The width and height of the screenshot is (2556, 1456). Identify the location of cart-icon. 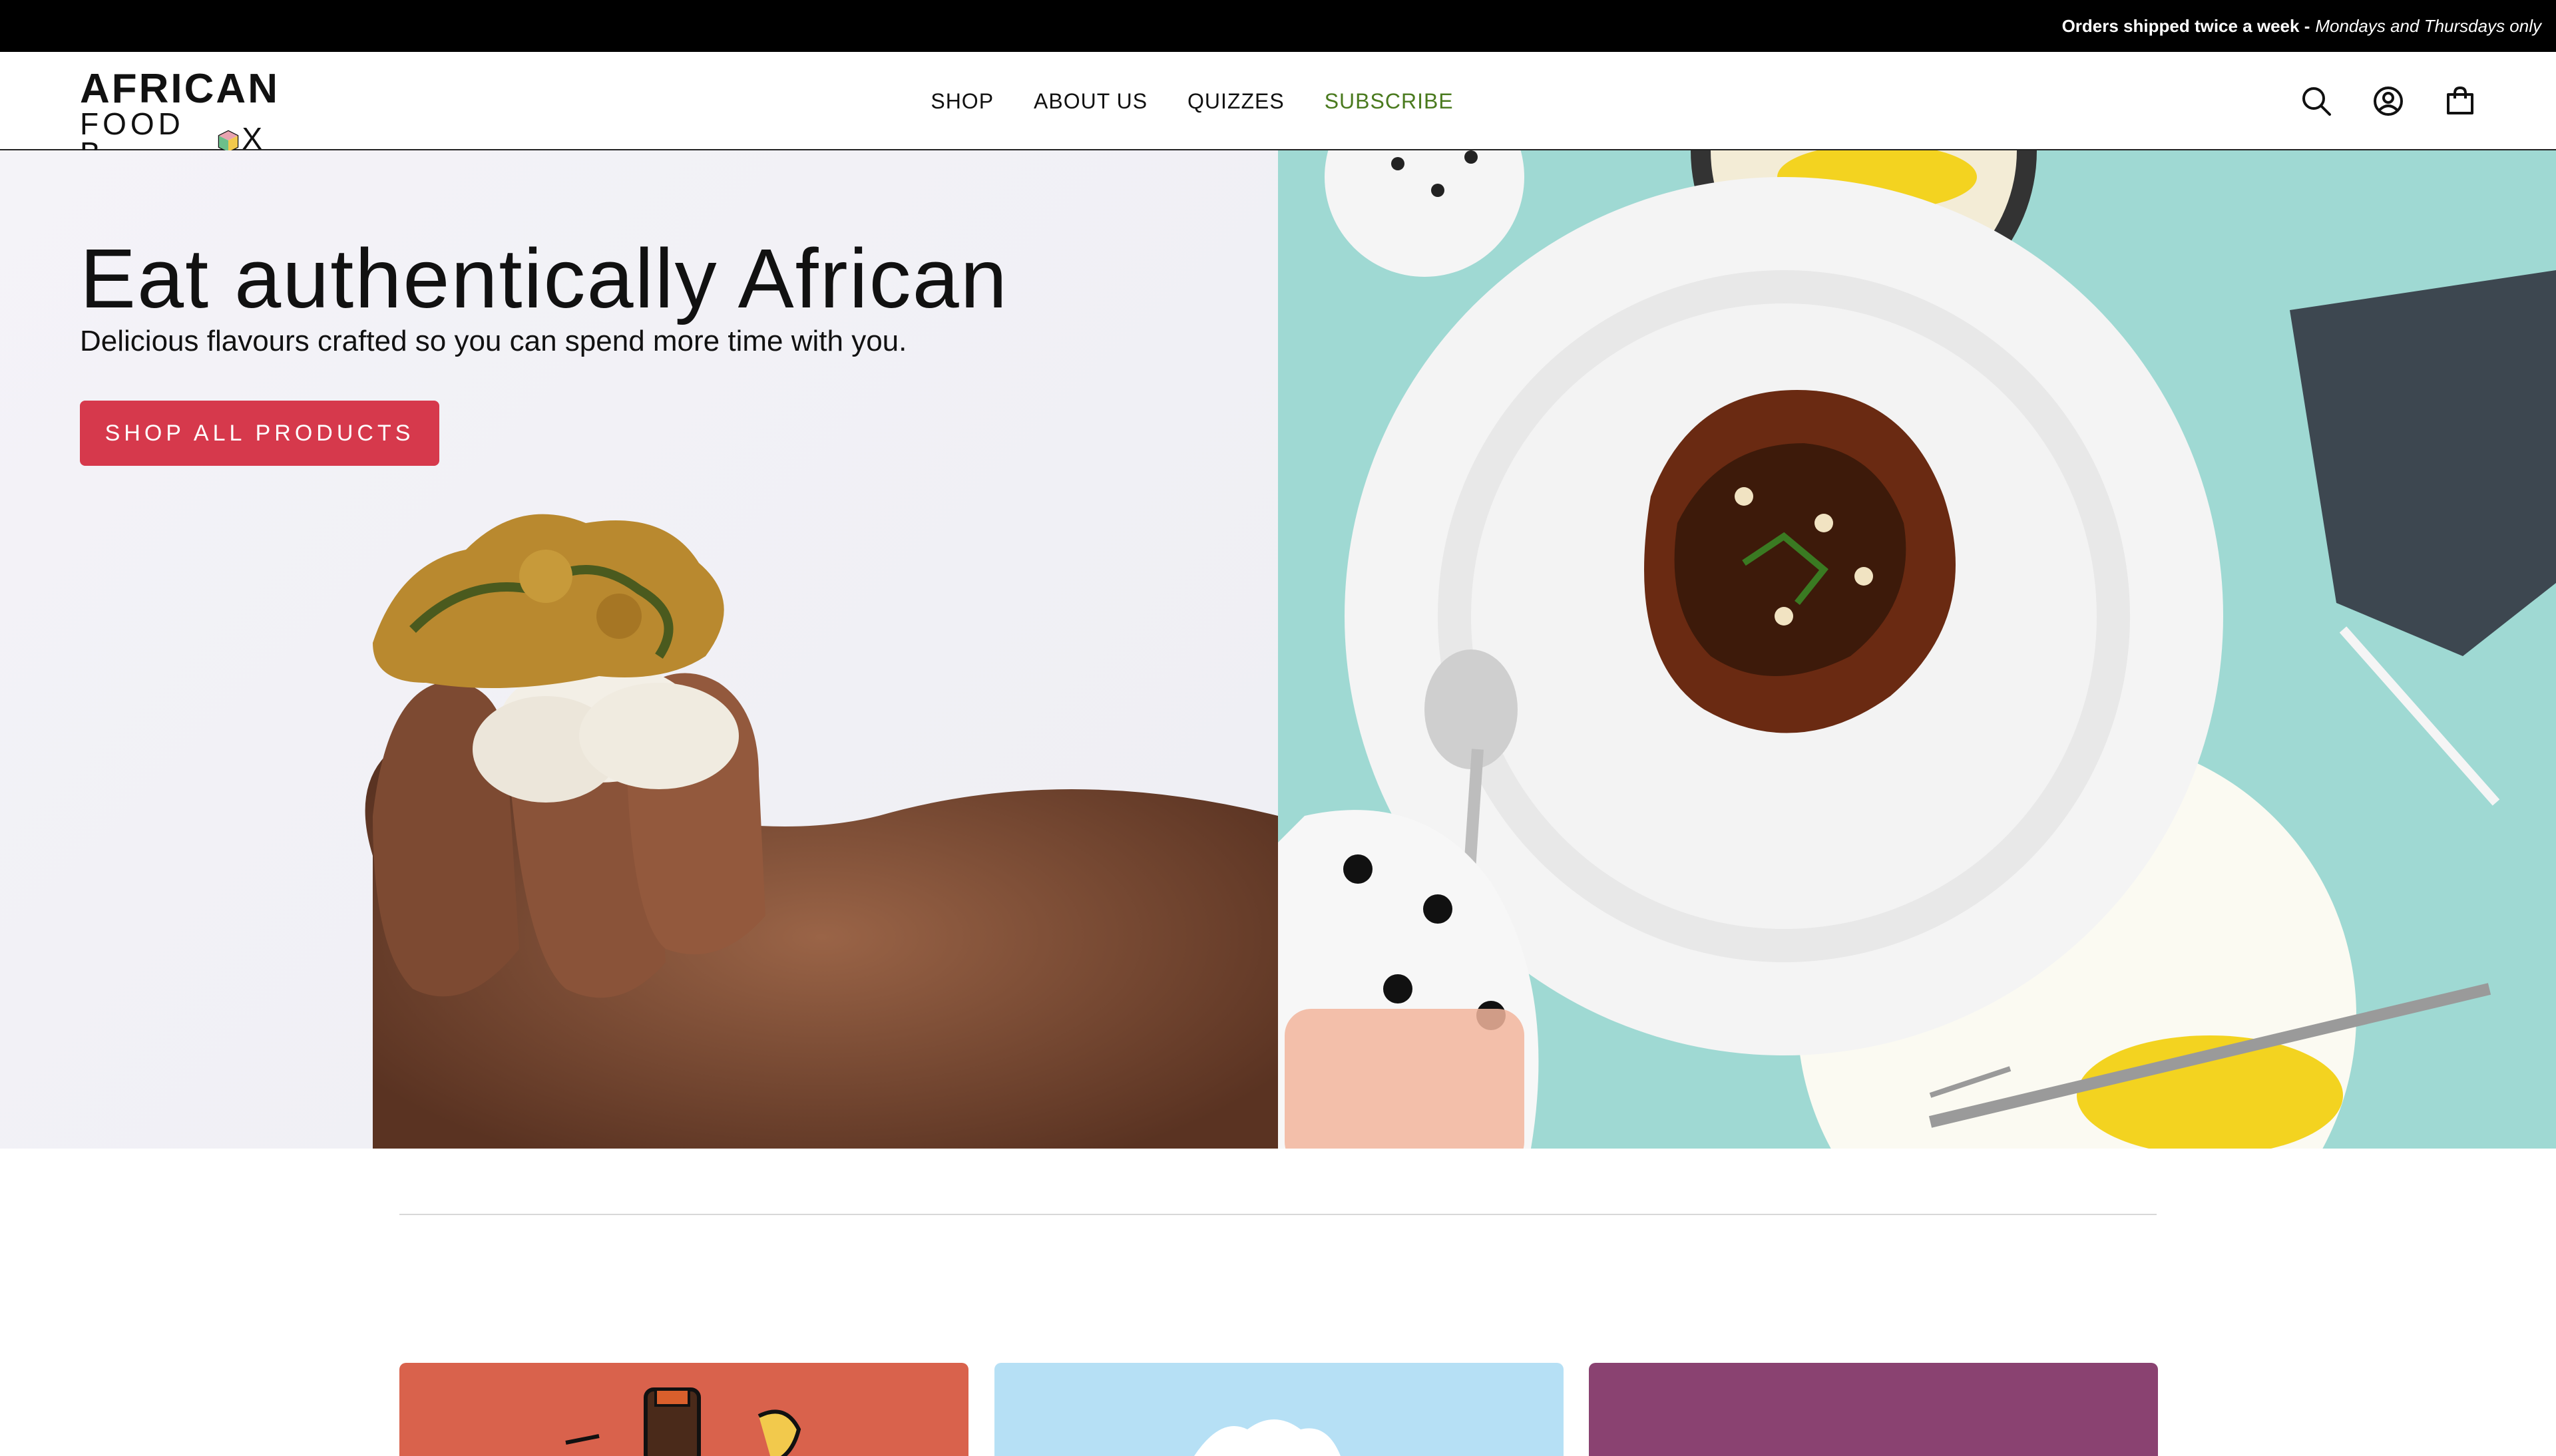
(2460, 101).